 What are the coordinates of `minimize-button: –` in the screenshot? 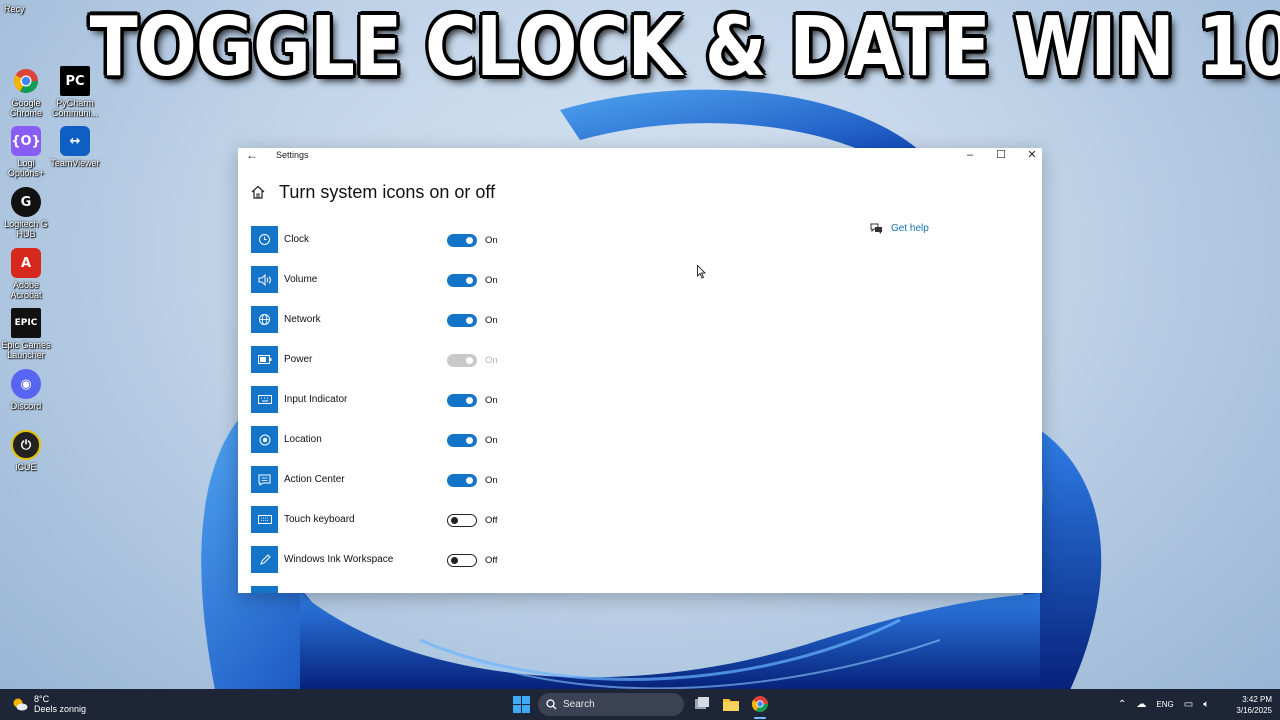 It's located at (970, 155).